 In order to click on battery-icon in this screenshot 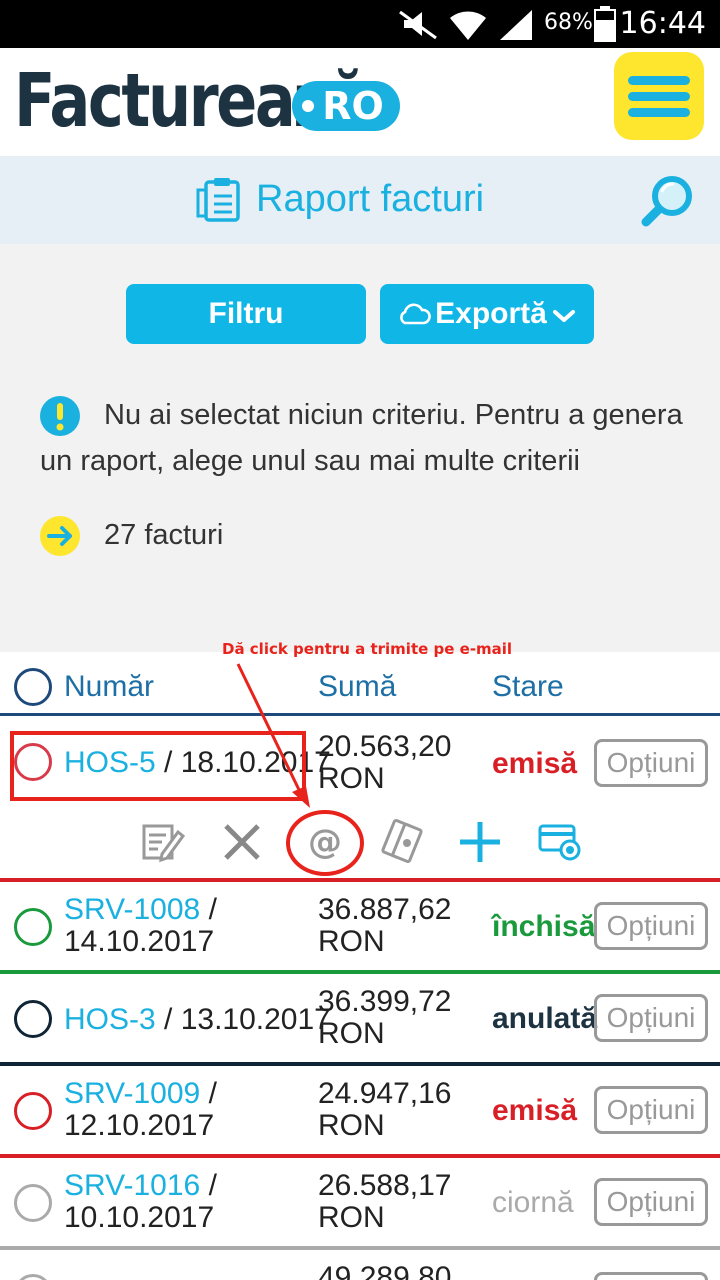, I will do `click(605, 24)`.